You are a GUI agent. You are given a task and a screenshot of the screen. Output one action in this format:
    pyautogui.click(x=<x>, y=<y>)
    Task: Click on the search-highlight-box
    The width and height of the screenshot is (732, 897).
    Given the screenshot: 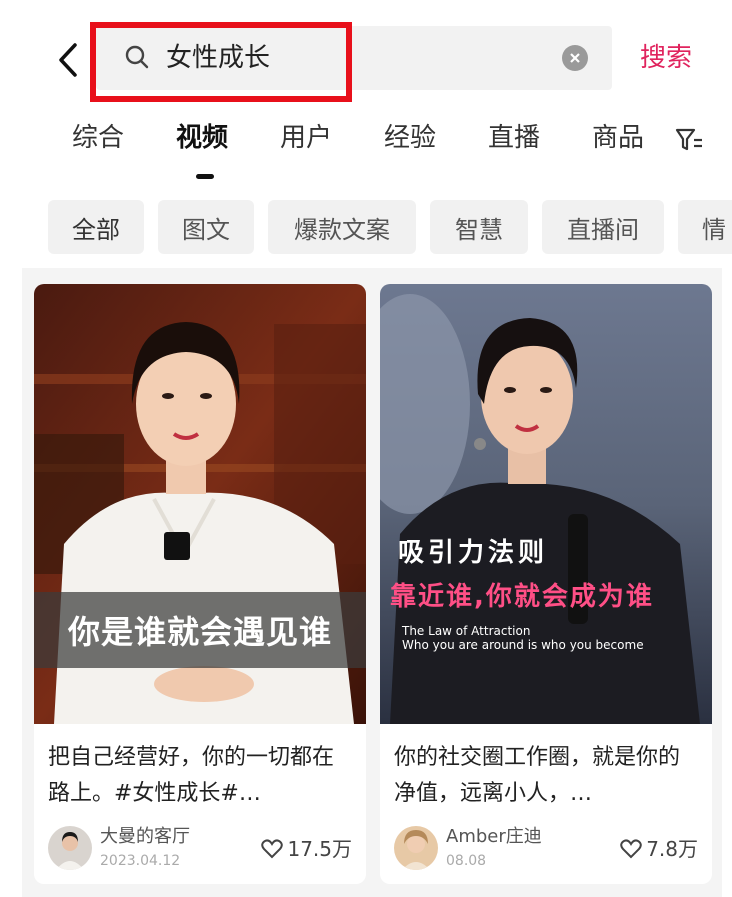 What is the action you would take?
    pyautogui.click(x=221, y=62)
    